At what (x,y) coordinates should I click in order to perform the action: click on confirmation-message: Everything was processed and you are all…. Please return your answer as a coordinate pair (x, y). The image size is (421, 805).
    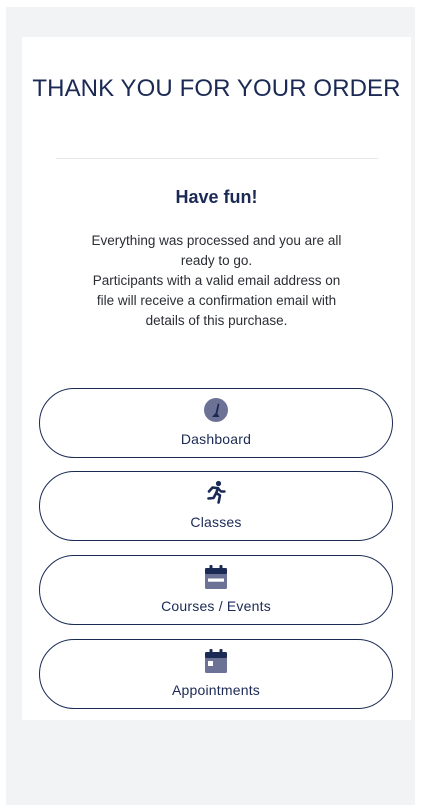
    Looking at the image, I should click on (216, 281).